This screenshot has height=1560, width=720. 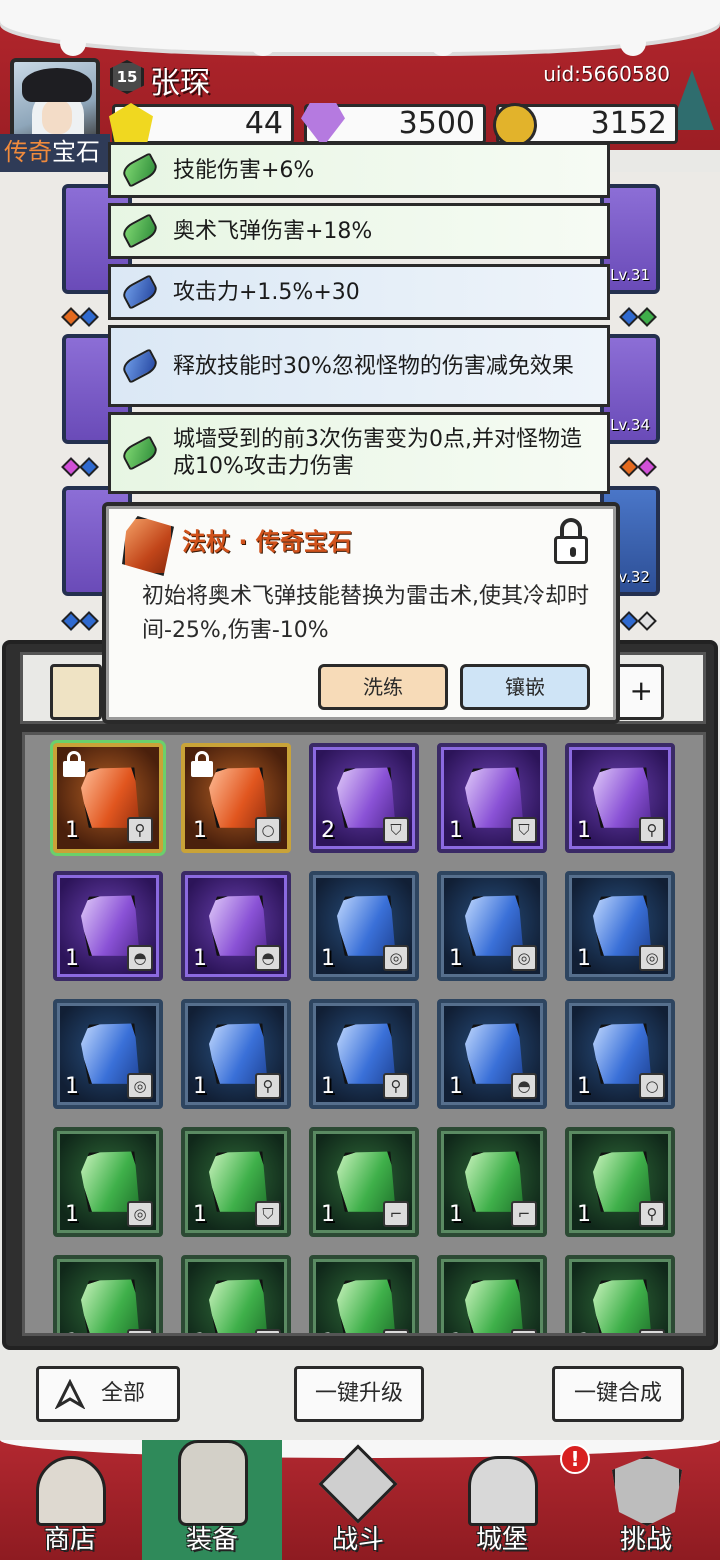 I want to click on coin-counter: 3152, so click(x=585, y=125).